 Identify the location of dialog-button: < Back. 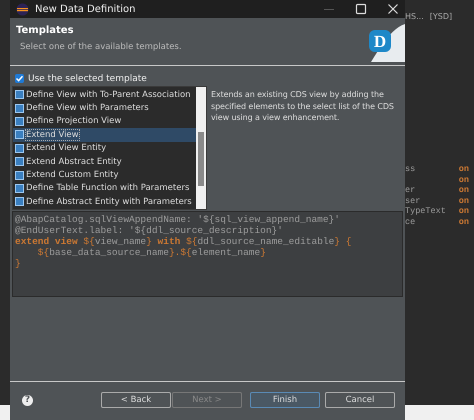
(136, 400).